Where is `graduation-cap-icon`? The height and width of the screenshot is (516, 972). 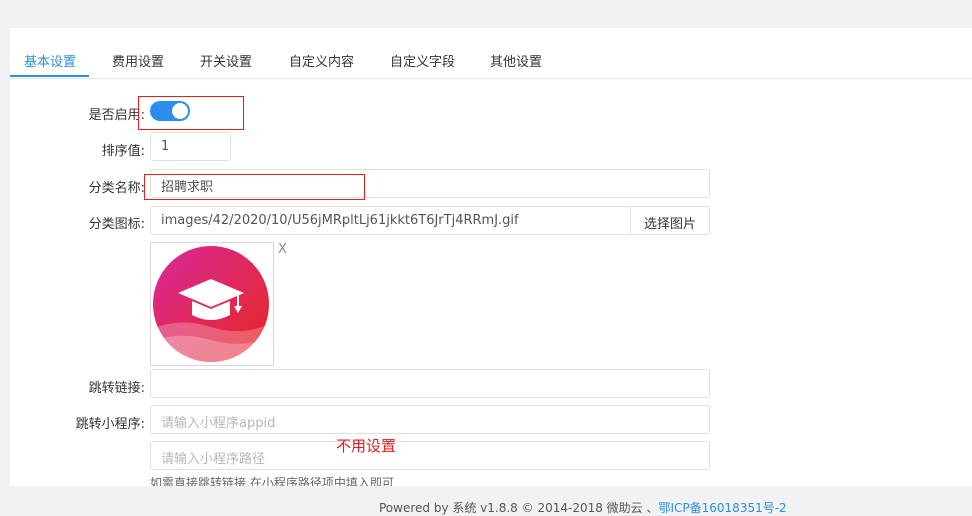 graduation-cap-icon is located at coordinates (211, 304).